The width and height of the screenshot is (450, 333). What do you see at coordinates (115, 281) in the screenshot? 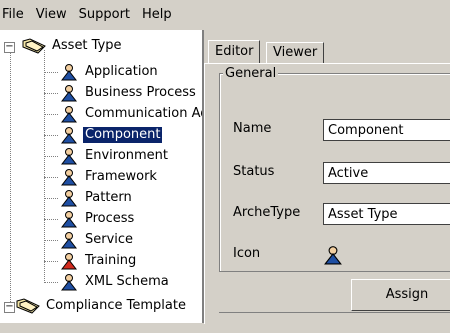
I see `tree-node-xml-schema: XML Schema` at bounding box center [115, 281].